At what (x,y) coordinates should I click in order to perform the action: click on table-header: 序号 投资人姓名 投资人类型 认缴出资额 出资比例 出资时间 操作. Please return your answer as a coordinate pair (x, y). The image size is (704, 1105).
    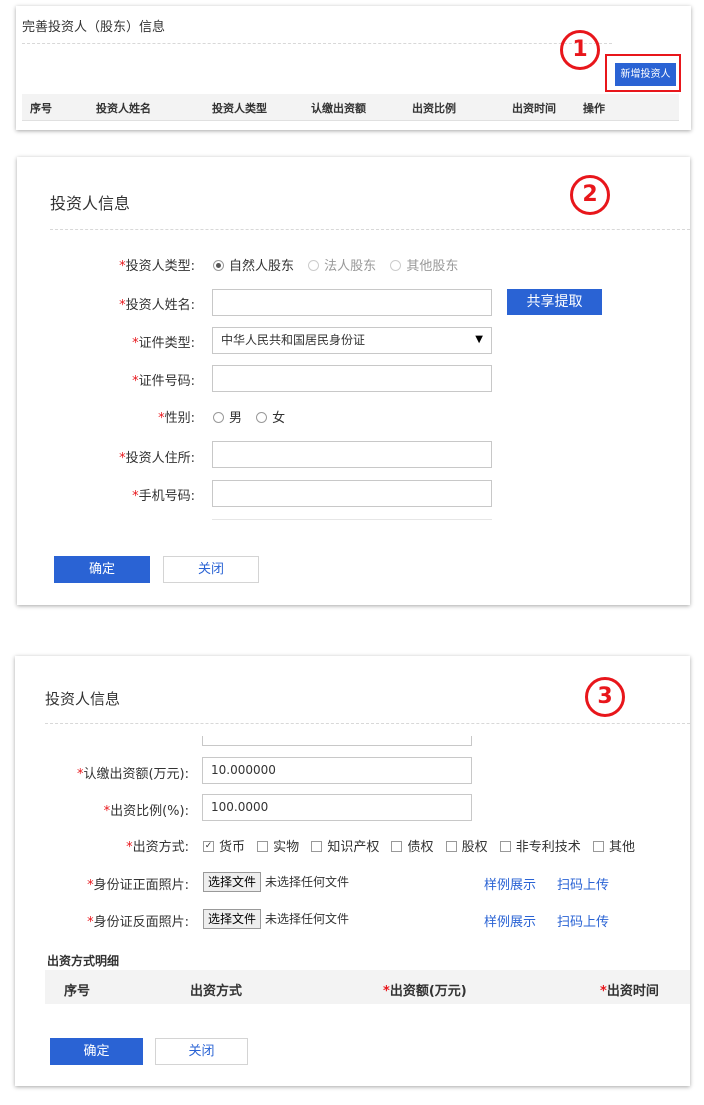
    Looking at the image, I should click on (350, 107).